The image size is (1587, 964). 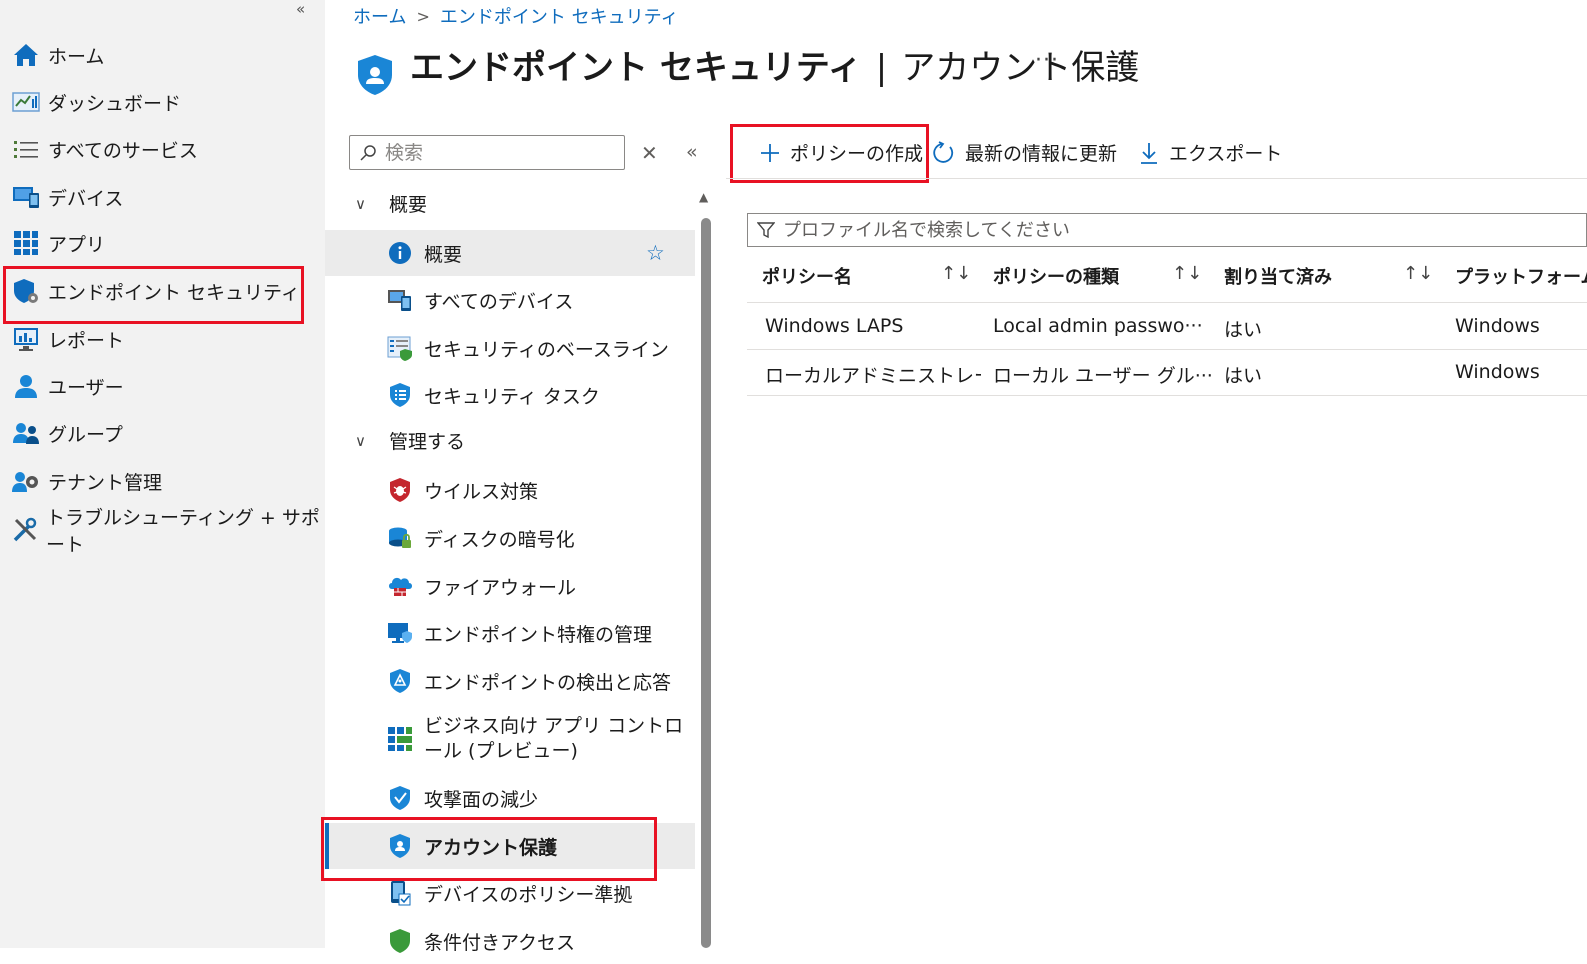 What do you see at coordinates (410, 440) in the screenshot?
I see `section-manage: ∨ 管理する` at bounding box center [410, 440].